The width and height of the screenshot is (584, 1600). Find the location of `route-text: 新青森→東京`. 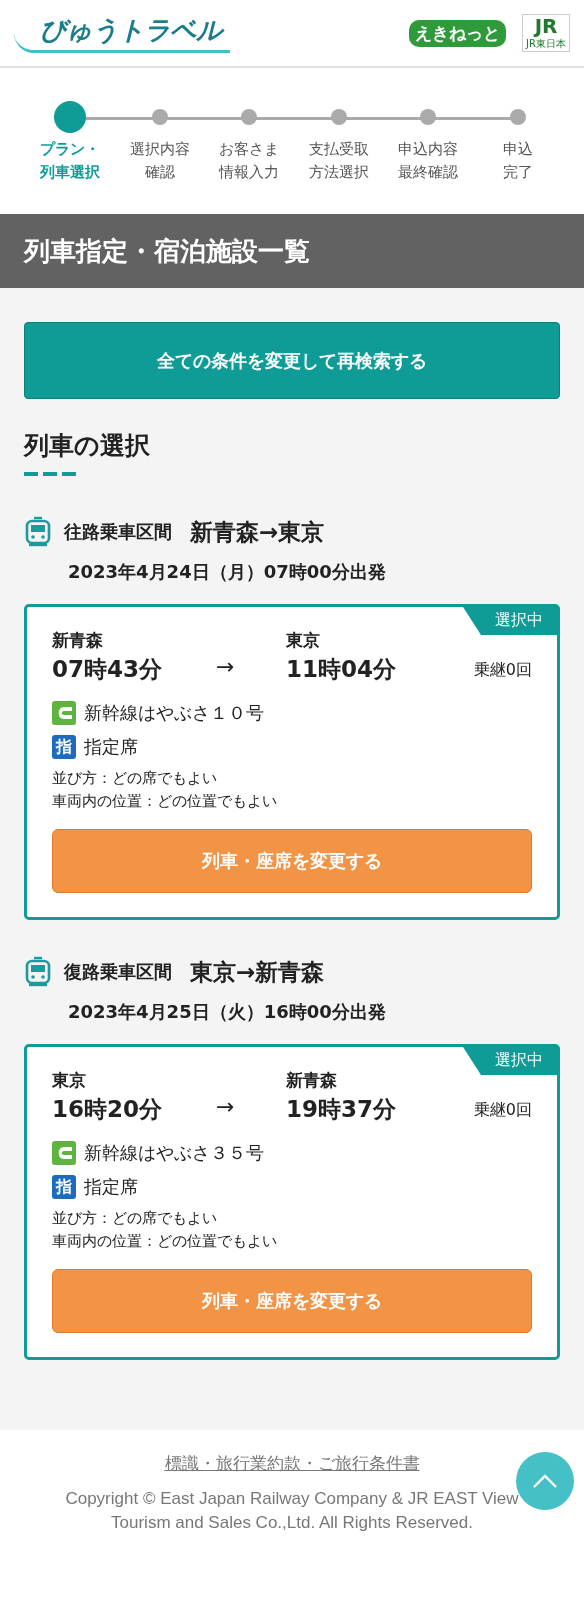

route-text: 新青森→東京 is located at coordinates (257, 532).